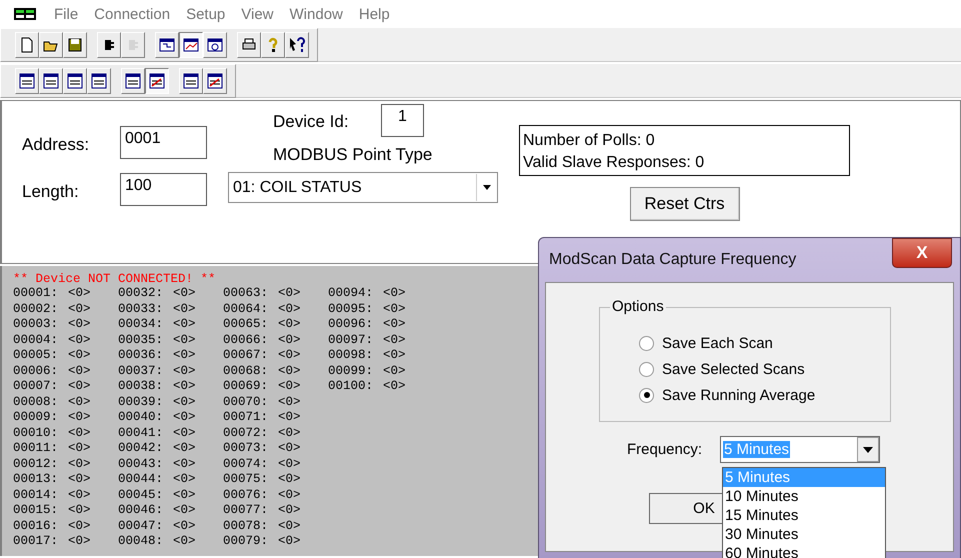 This screenshot has height=558, width=961. Describe the element at coordinates (35, 510) in the screenshot. I see `register-address: 00015:` at that location.